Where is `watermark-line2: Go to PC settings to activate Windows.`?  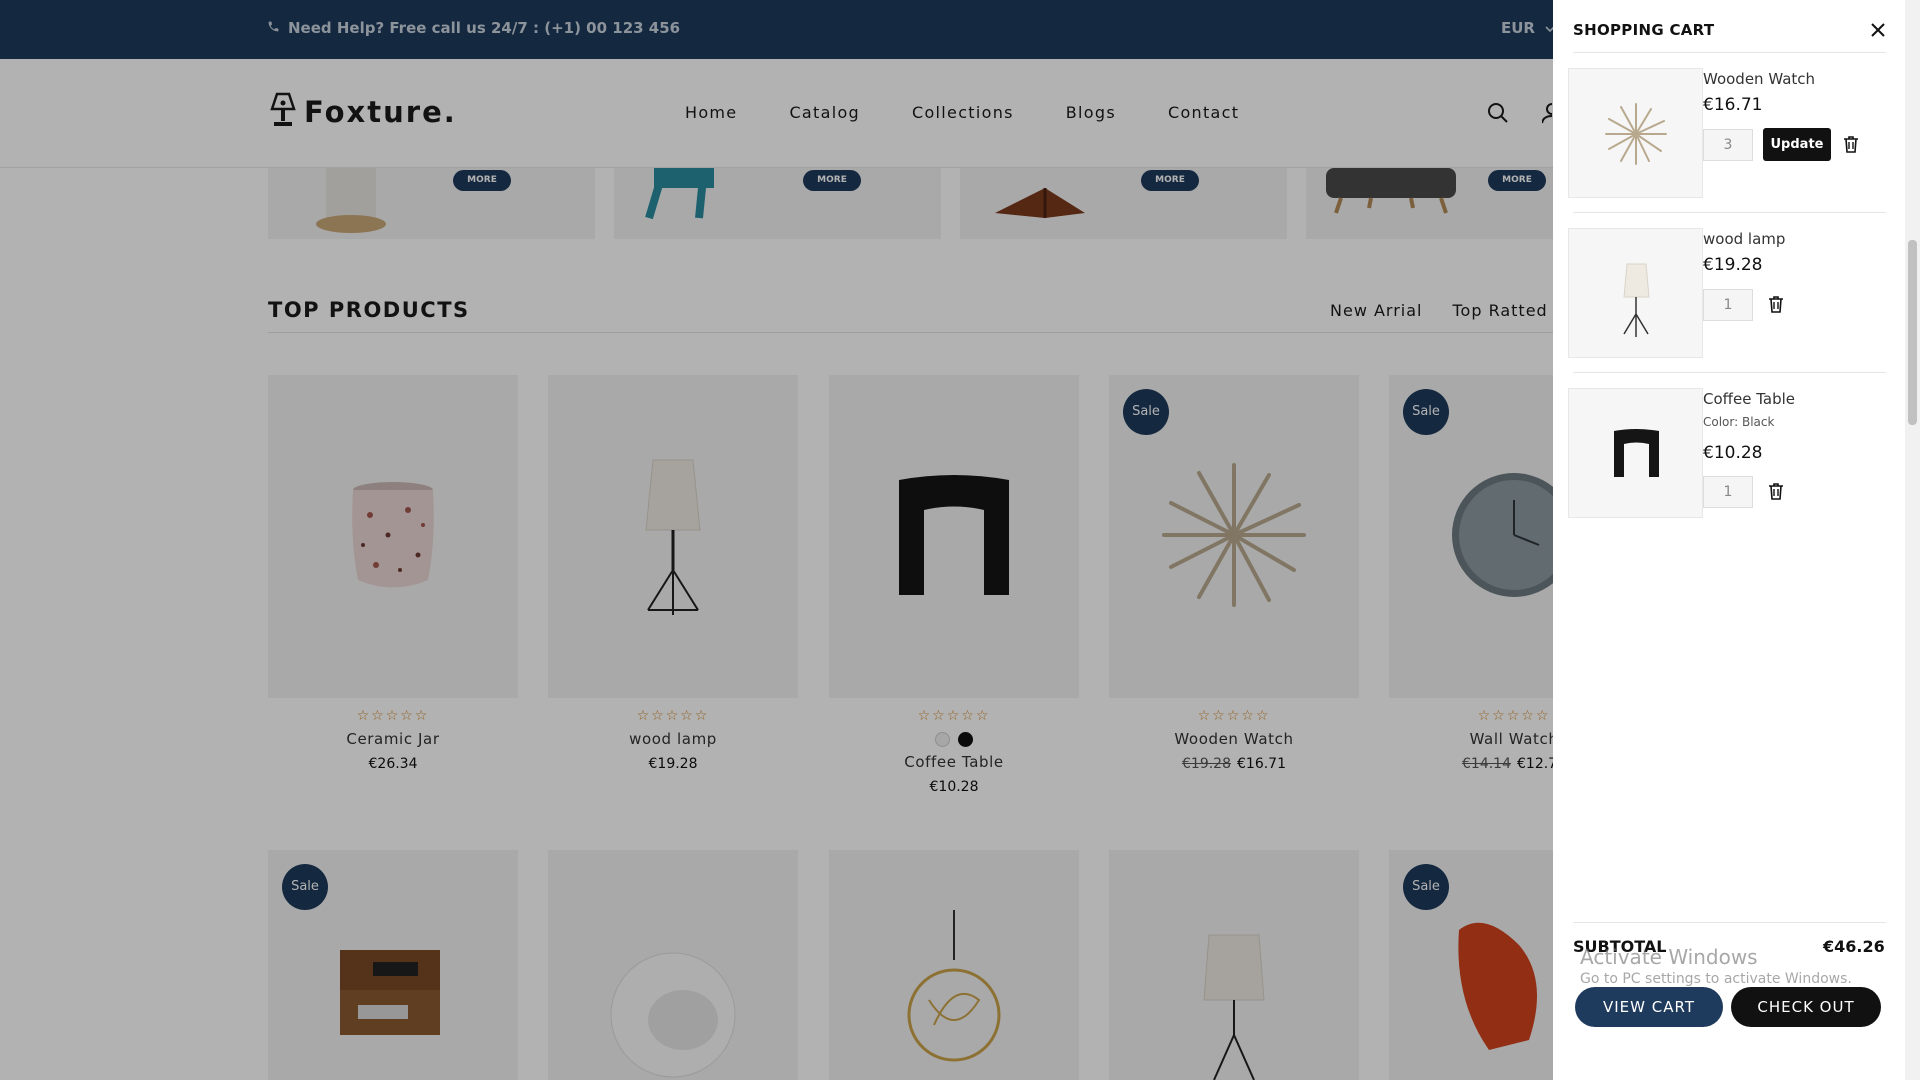 watermark-line2: Go to PC settings to activate Windows. is located at coordinates (1716, 979).